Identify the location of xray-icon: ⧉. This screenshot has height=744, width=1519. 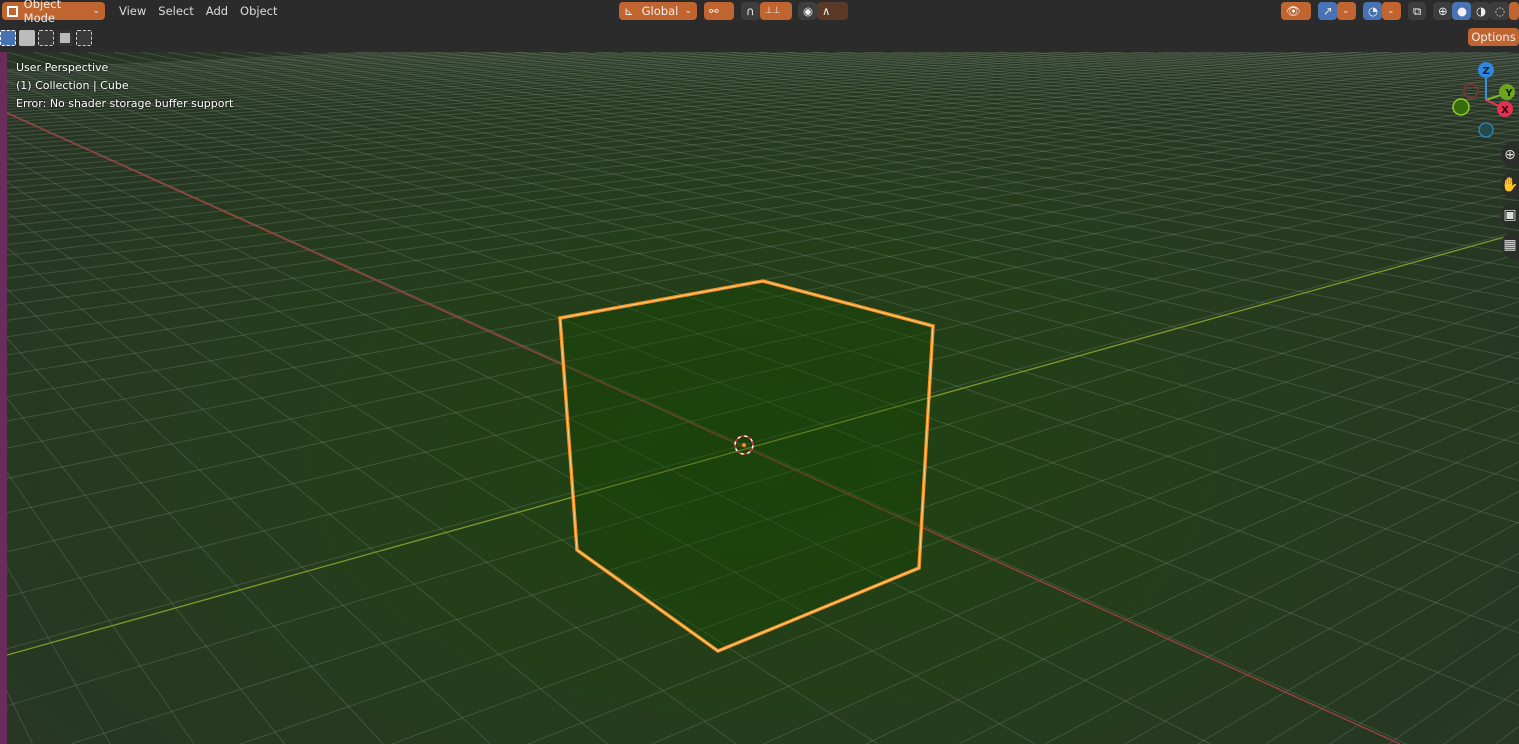
(1417, 10).